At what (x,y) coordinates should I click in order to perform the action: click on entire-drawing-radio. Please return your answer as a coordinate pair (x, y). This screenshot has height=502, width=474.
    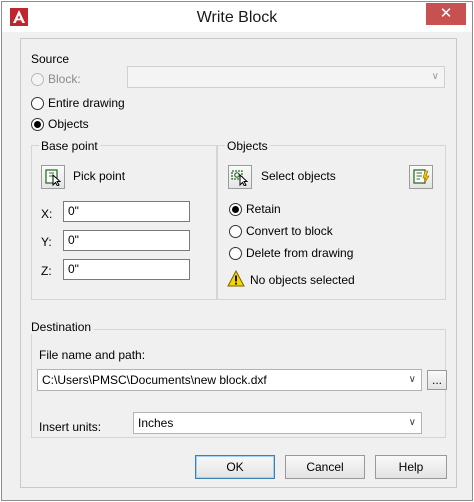
    Looking at the image, I should click on (37, 103).